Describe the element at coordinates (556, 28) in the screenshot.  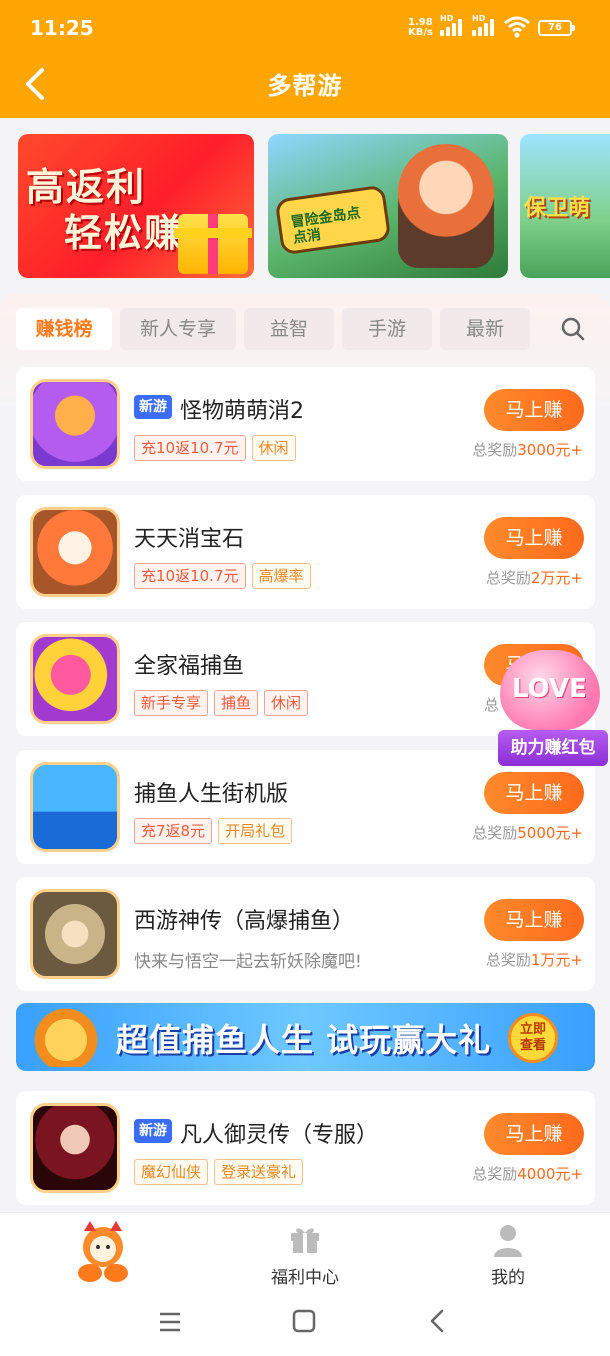
I see `battery-icon: 76` at that location.